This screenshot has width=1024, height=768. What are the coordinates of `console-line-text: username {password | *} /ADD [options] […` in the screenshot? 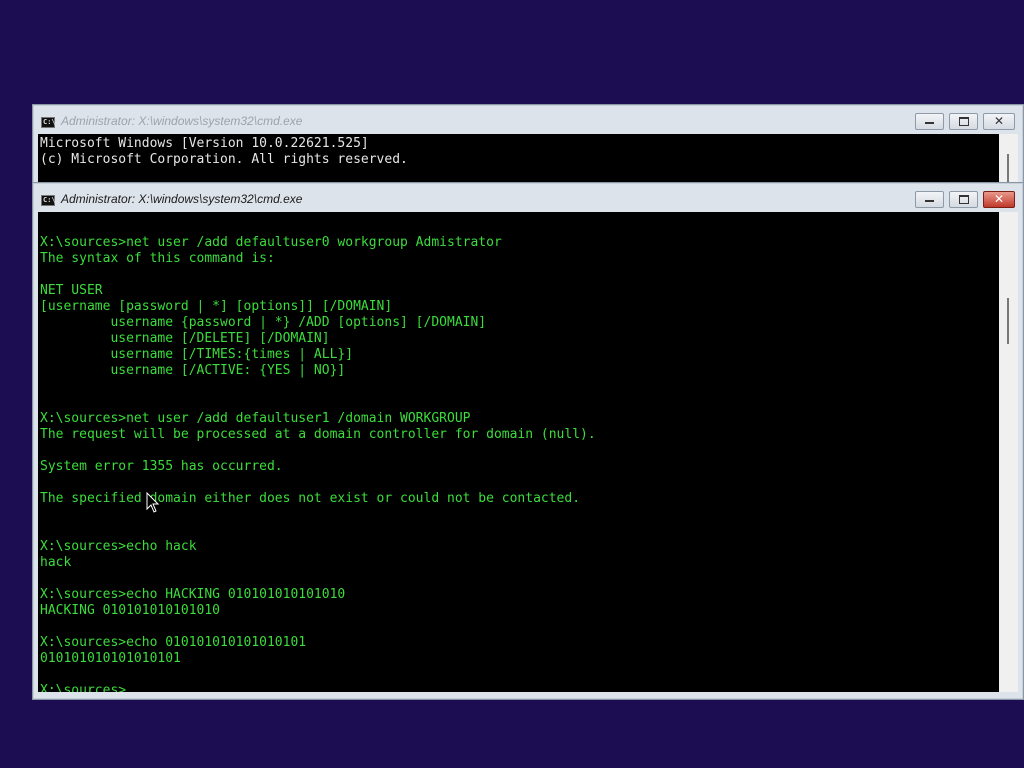 It's located at (263, 322).